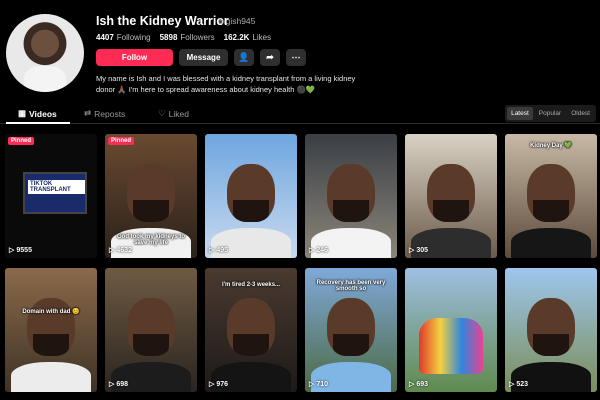  I want to click on view-count-value: 693, so click(422, 384).